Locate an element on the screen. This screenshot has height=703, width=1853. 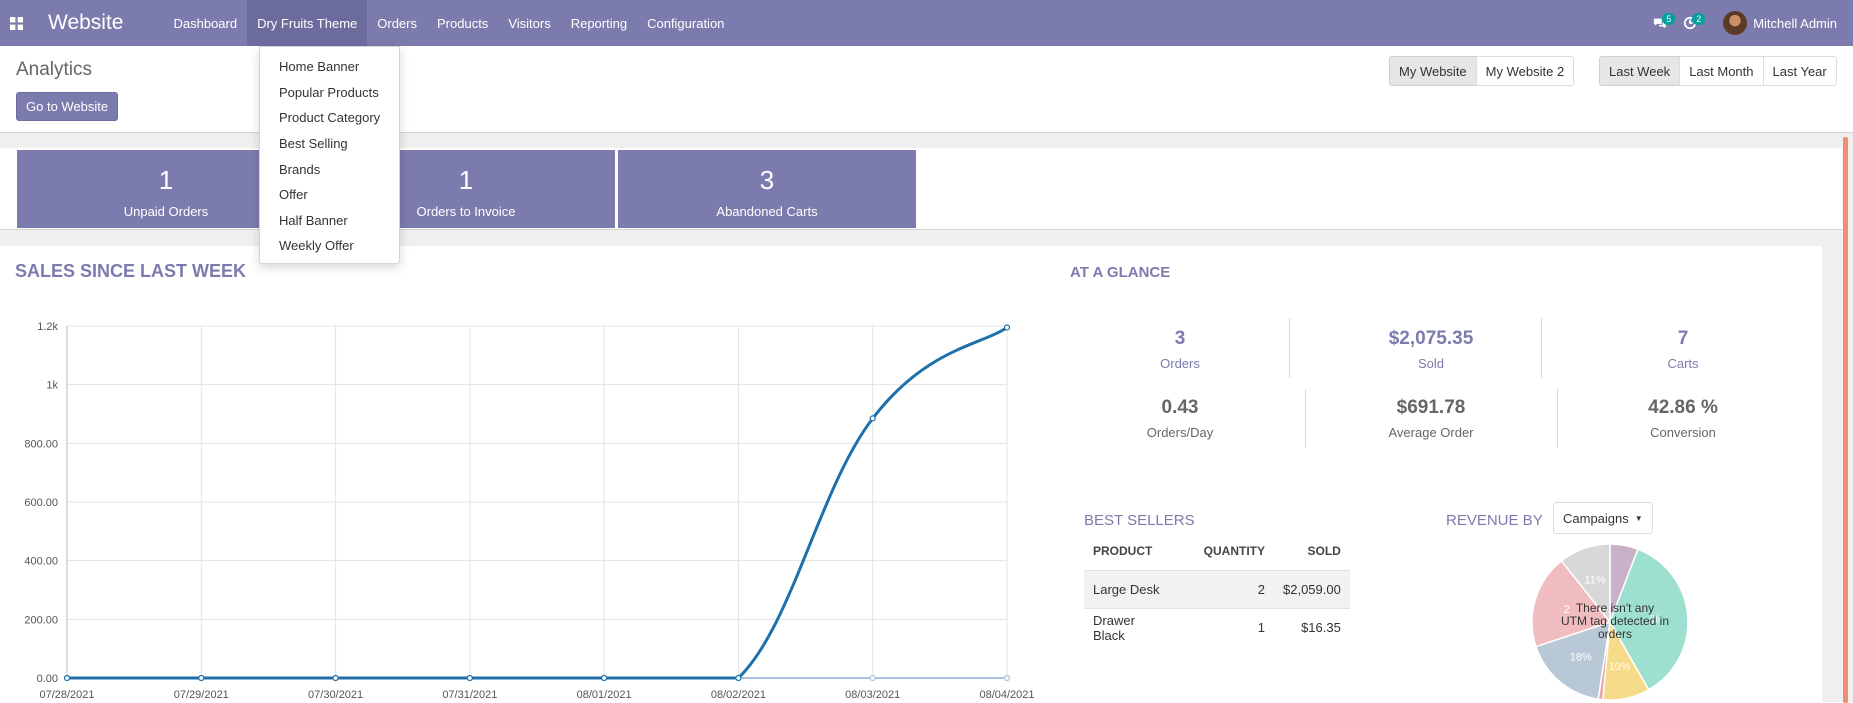
menu-item-home-banner: Home Banner is located at coordinates (329, 67).